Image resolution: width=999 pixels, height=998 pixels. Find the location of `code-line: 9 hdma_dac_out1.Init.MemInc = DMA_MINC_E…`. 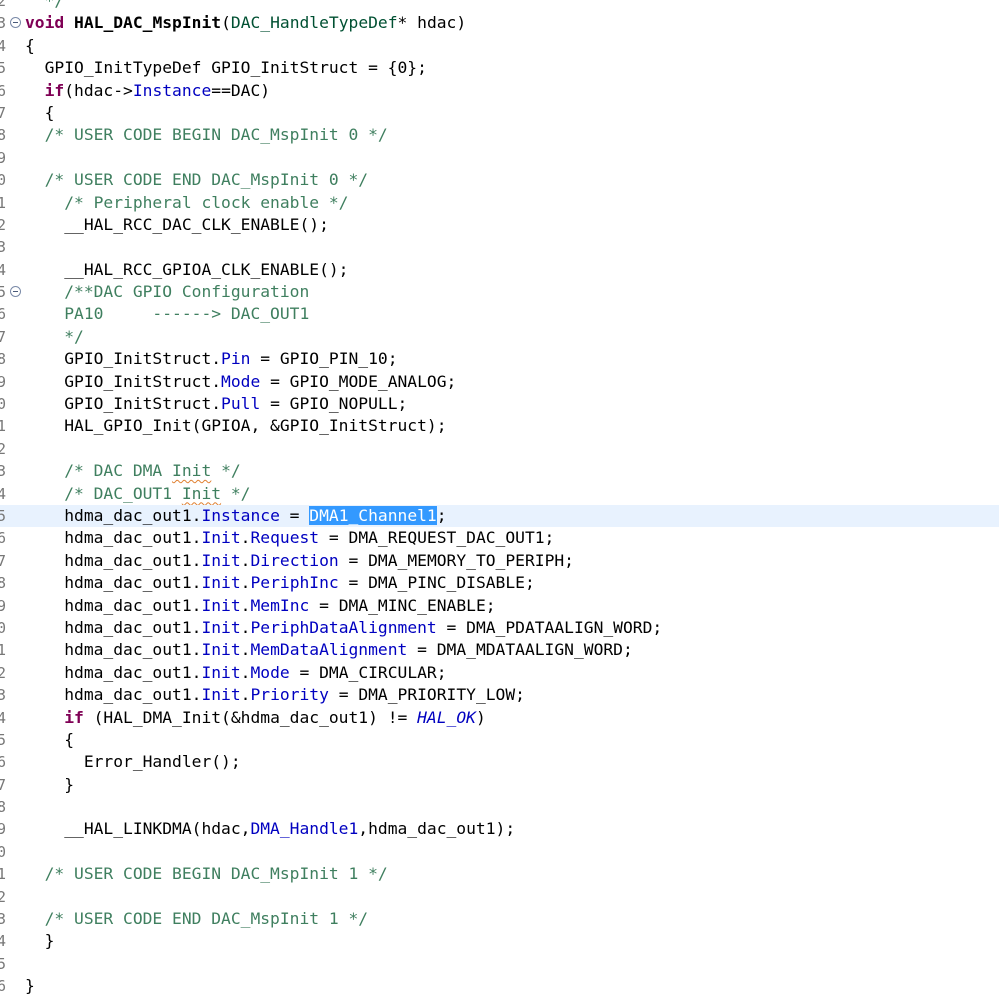

code-line: 9 hdma_dac_out1.Init.MemInc = DMA_MINC_E… is located at coordinates (499, 606).